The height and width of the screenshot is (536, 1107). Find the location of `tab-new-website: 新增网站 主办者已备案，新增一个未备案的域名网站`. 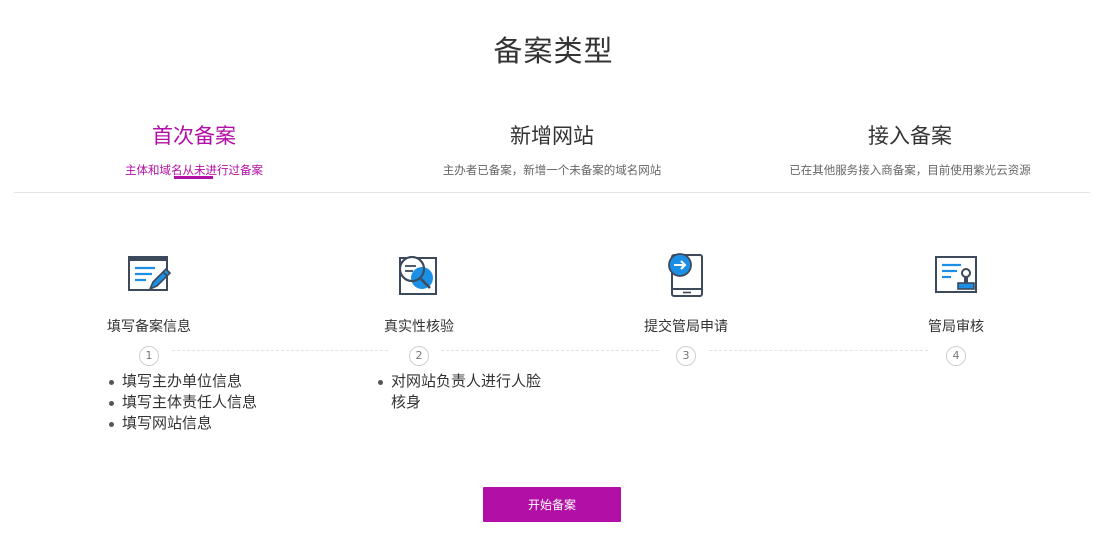

tab-new-website: 新增网站 主办者已备案，新增一个未备案的域名网站 is located at coordinates (552, 143).